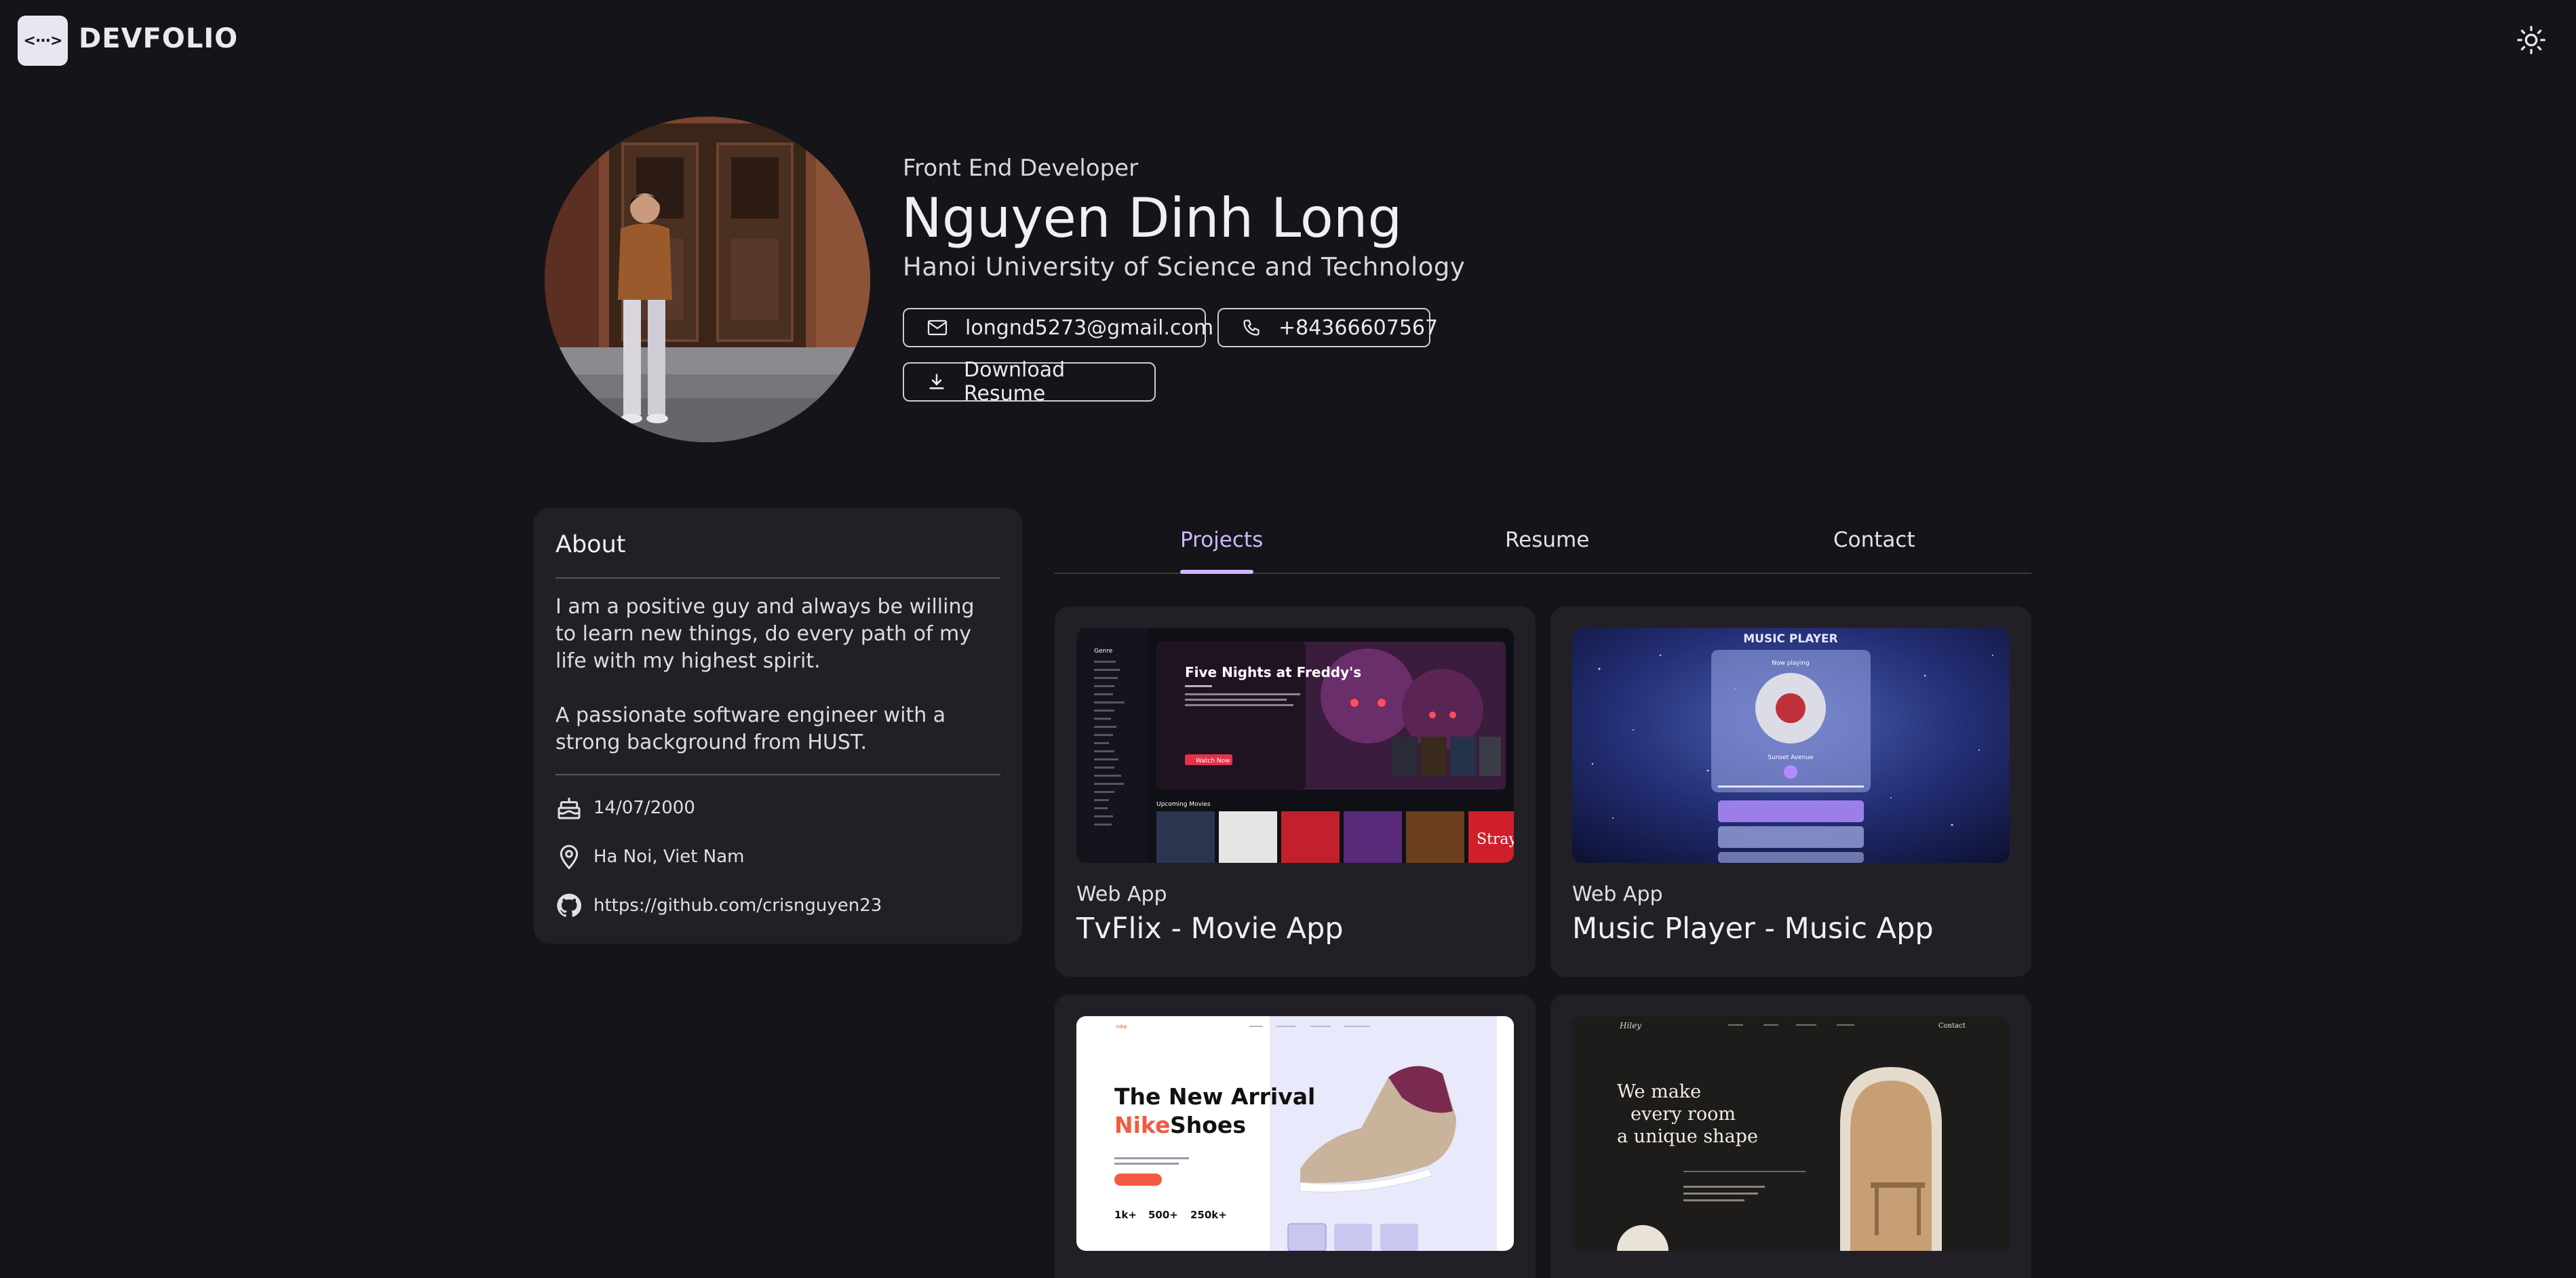 This screenshot has width=2576, height=1278. I want to click on nike-headline-2a: Nike, so click(1142, 1125).